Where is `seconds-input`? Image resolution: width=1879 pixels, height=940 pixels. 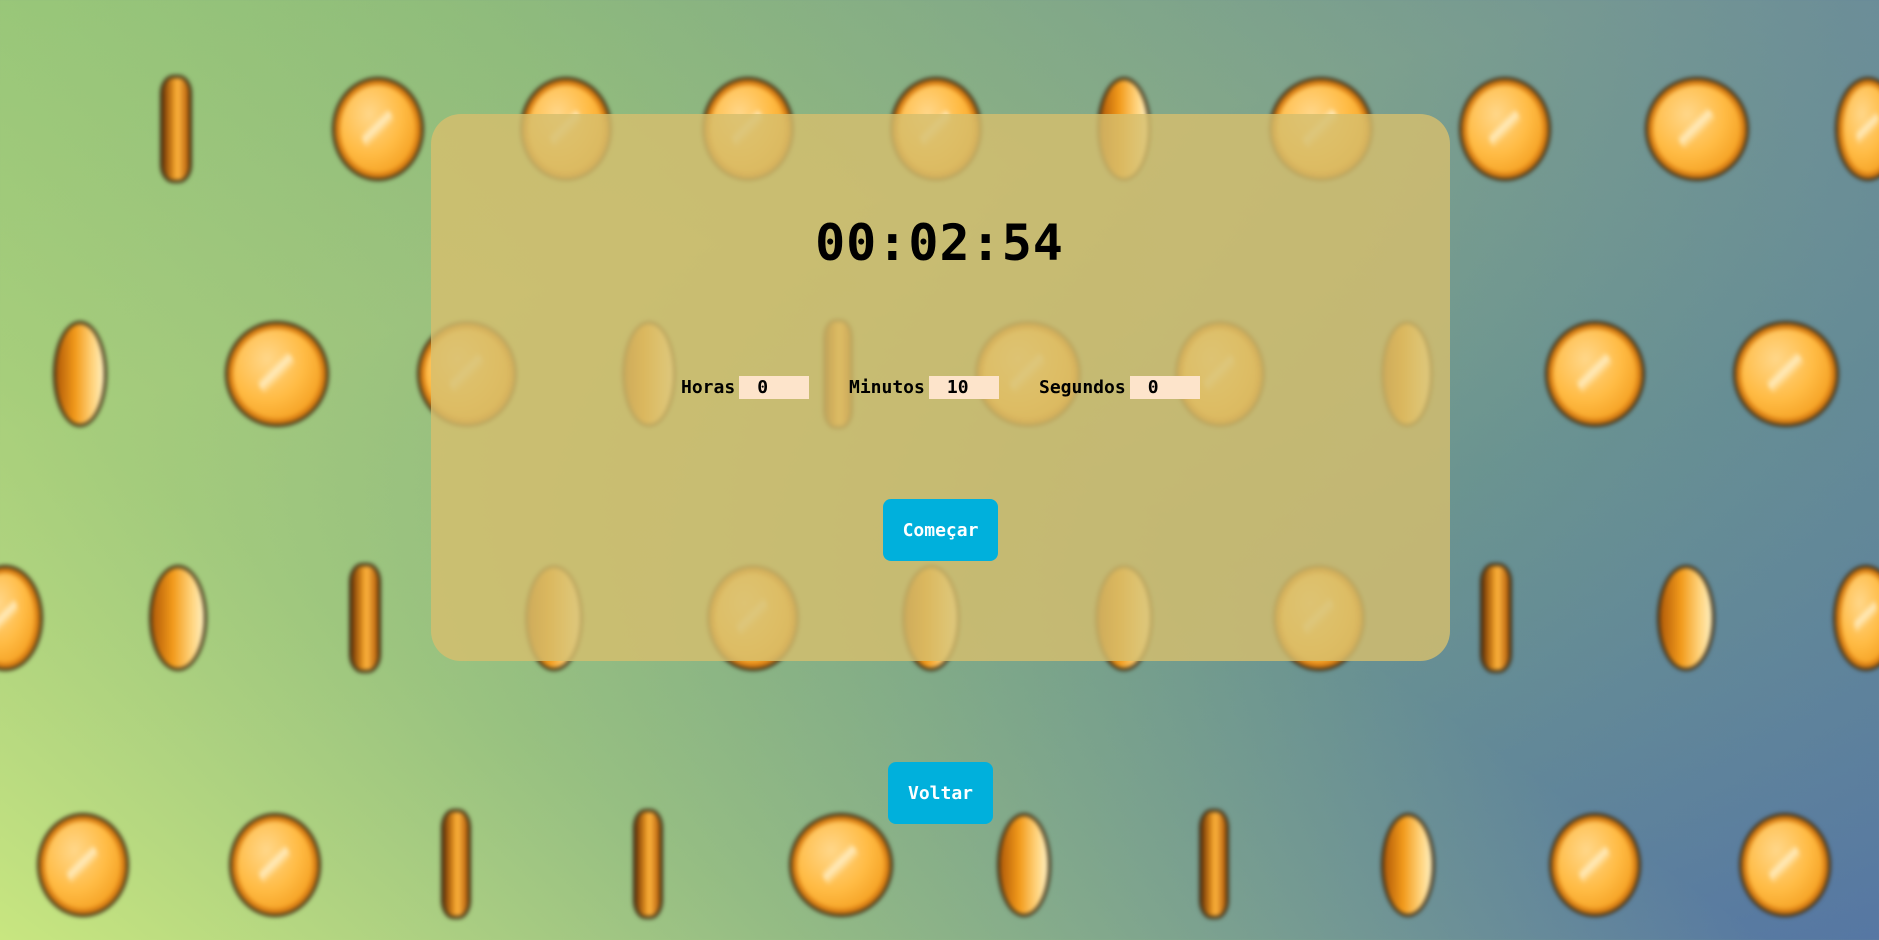 seconds-input is located at coordinates (1164, 387).